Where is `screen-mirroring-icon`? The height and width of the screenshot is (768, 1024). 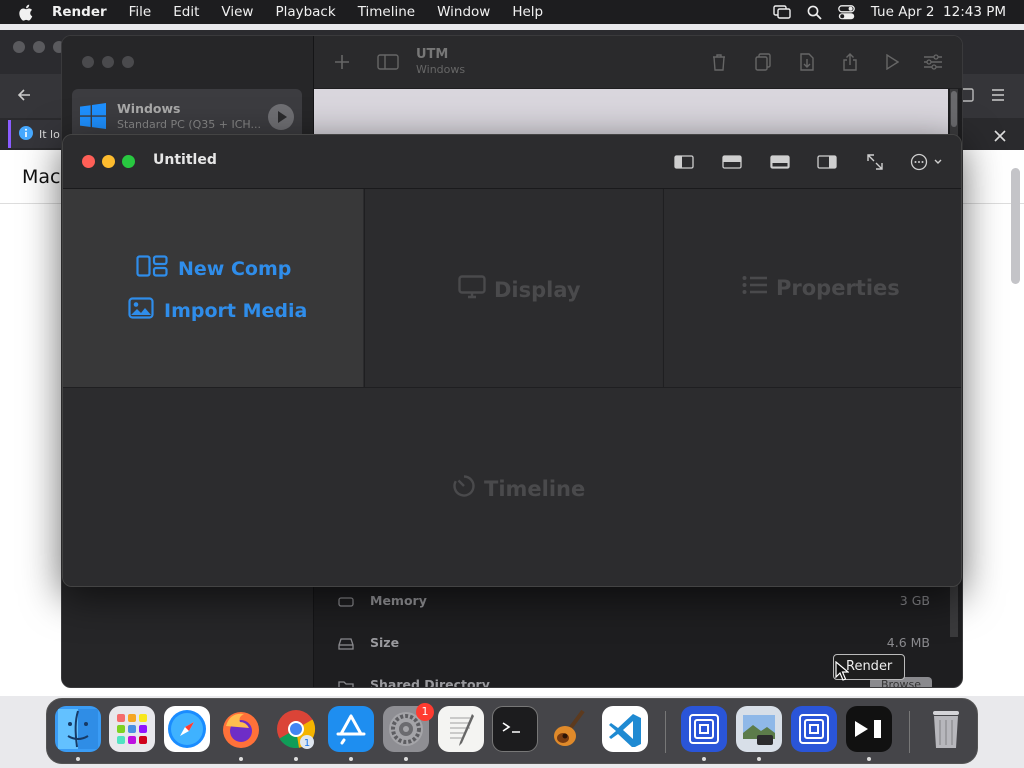
screen-mirroring-icon is located at coordinates (782, 12).